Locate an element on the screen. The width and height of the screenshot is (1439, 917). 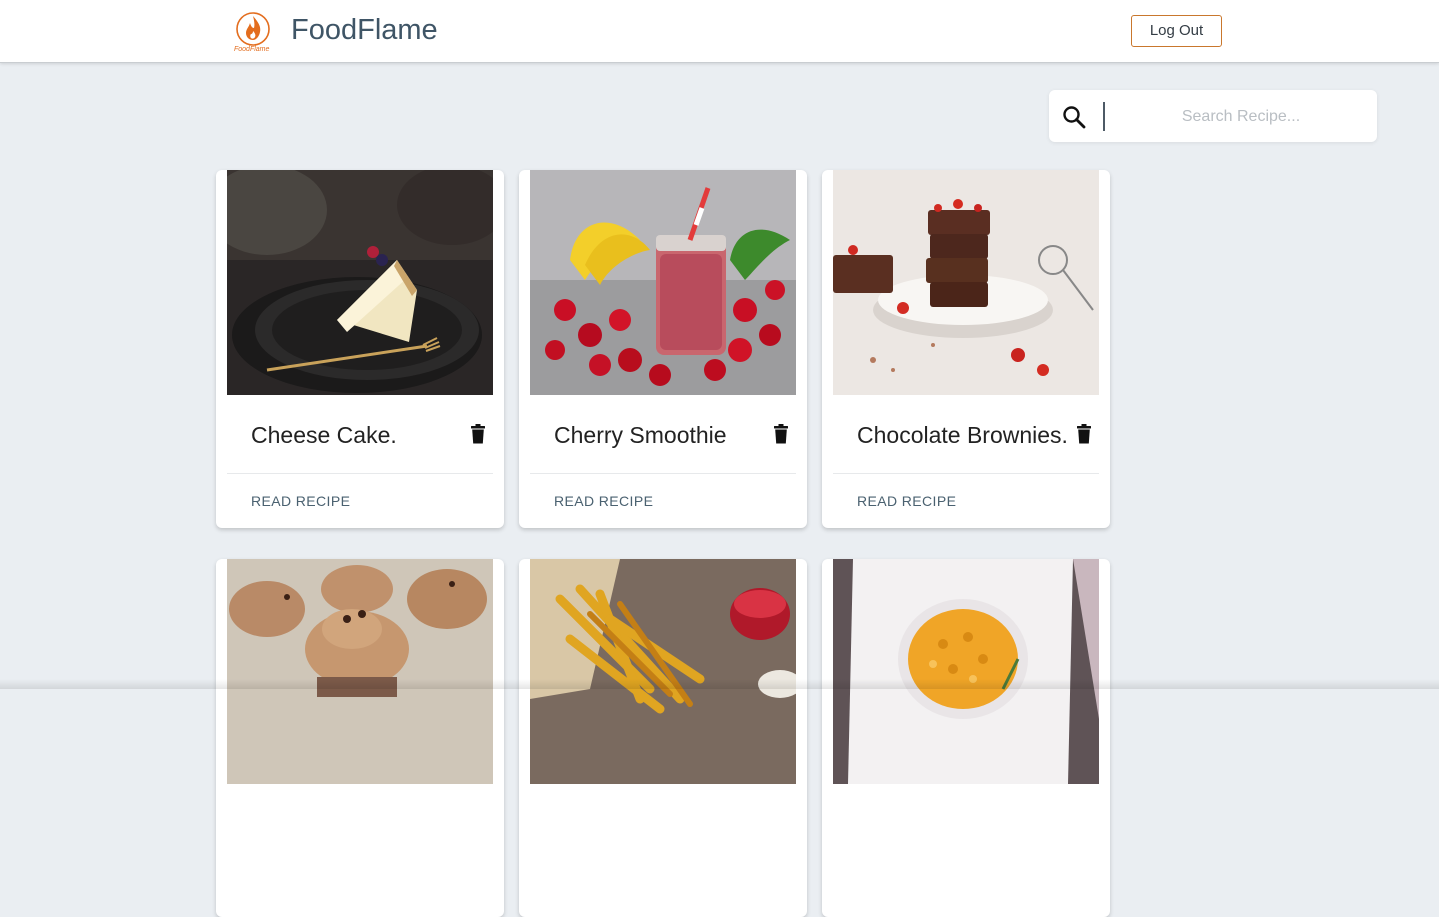
search-cursor is located at coordinates (1104, 116).